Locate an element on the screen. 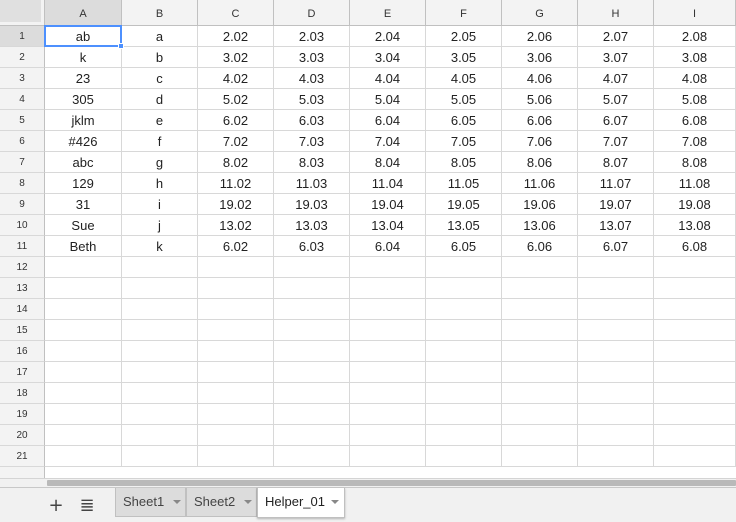  row-header: 11 is located at coordinates (22, 246).